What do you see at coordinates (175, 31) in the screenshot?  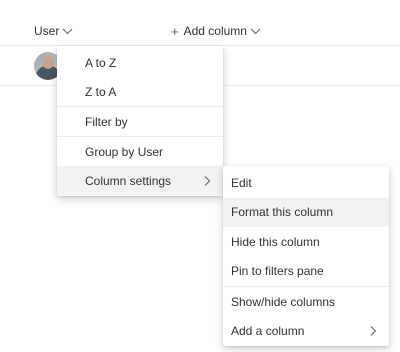 I see `plus-icon: +` at bounding box center [175, 31].